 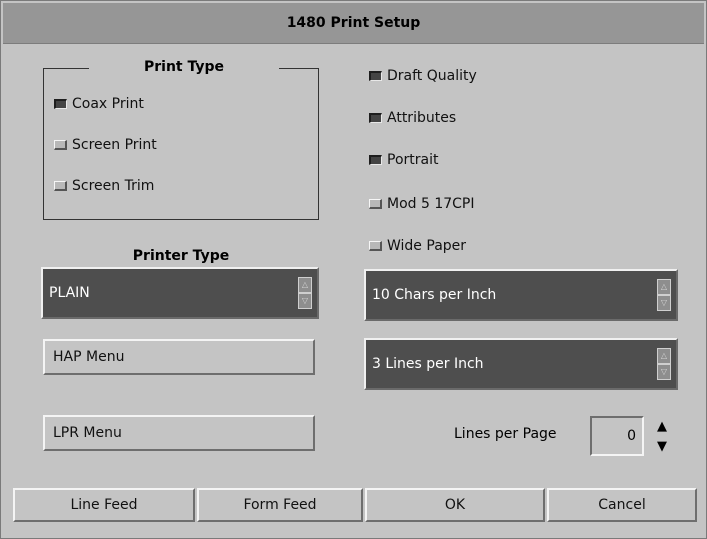 What do you see at coordinates (114, 145) in the screenshot?
I see `radio-screen-print-label: Screen Print` at bounding box center [114, 145].